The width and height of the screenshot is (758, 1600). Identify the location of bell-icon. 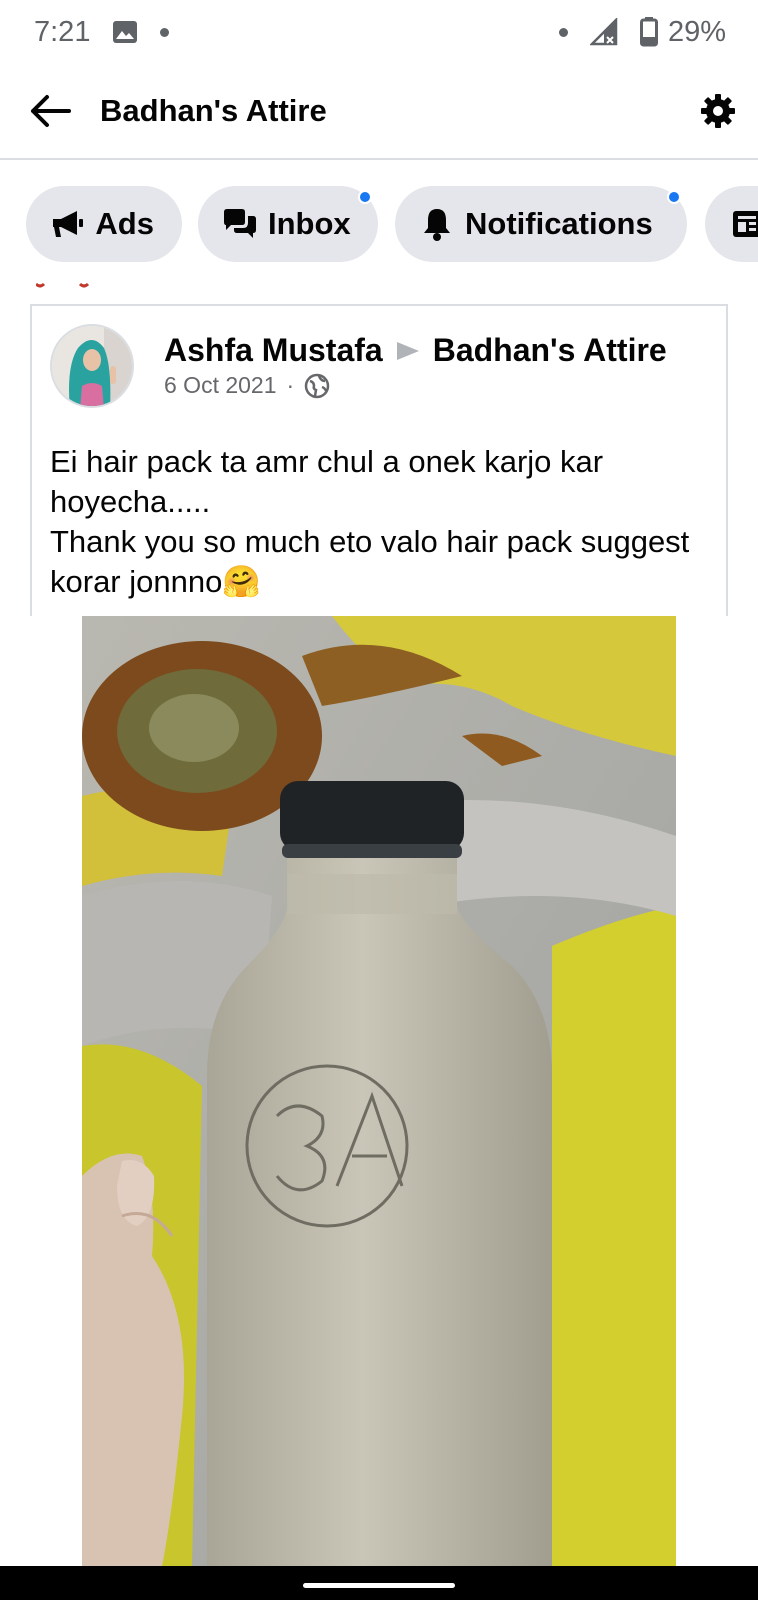
(437, 224).